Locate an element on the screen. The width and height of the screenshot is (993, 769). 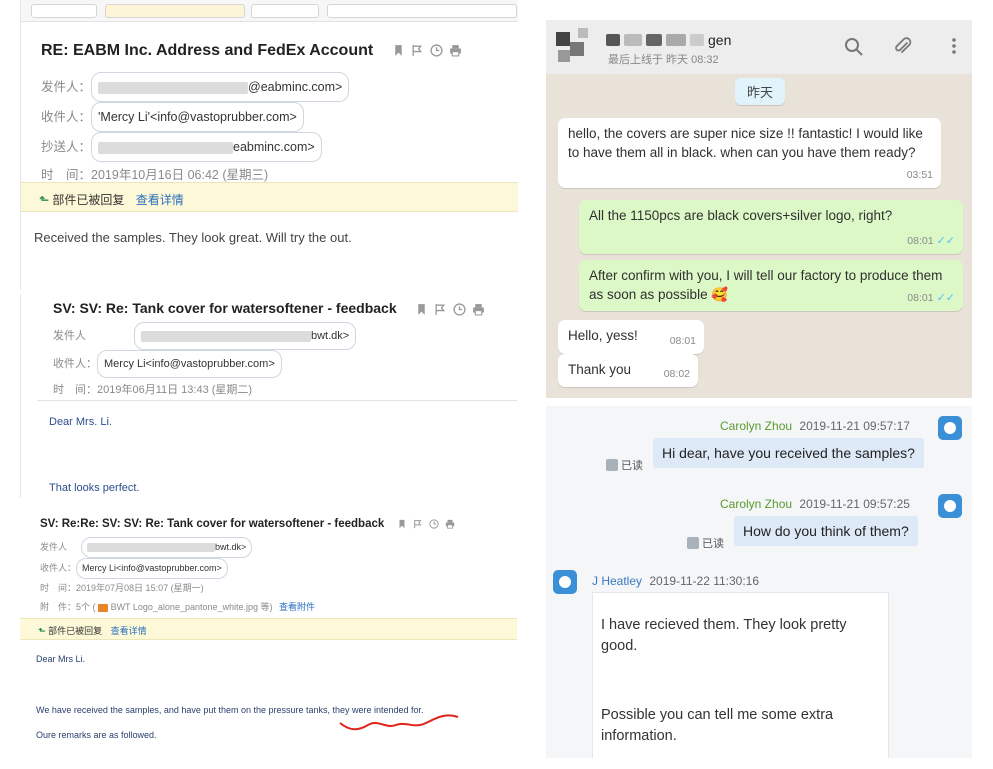
chat-header: gen 最后上线于 昨天 08:32 is located at coordinates (759, 47).